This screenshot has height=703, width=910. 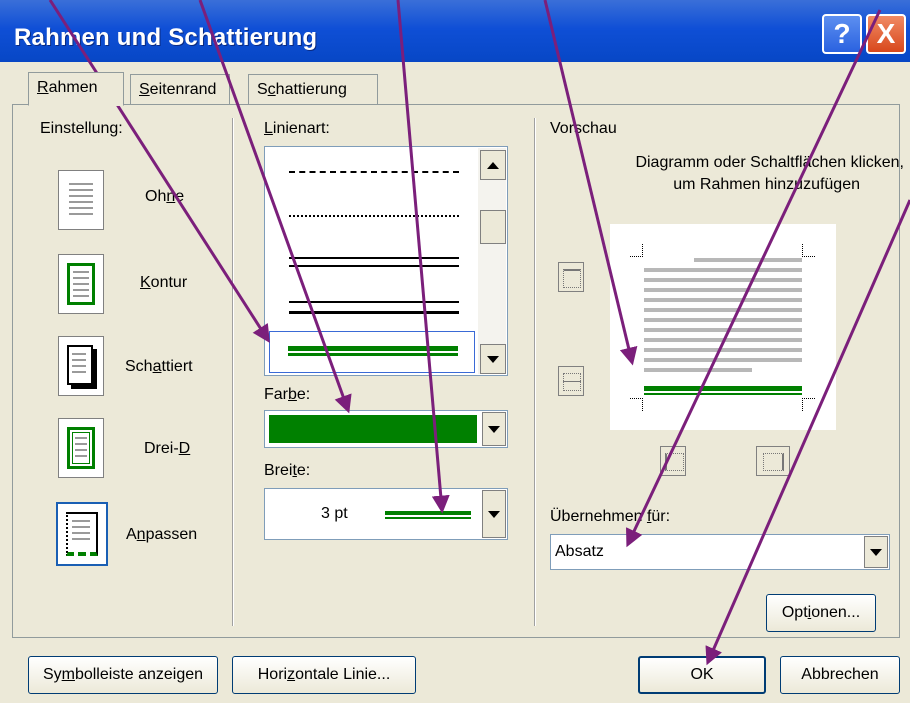 What do you see at coordinates (494, 429) in the screenshot?
I see `color-dropdown-arrow` at bounding box center [494, 429].